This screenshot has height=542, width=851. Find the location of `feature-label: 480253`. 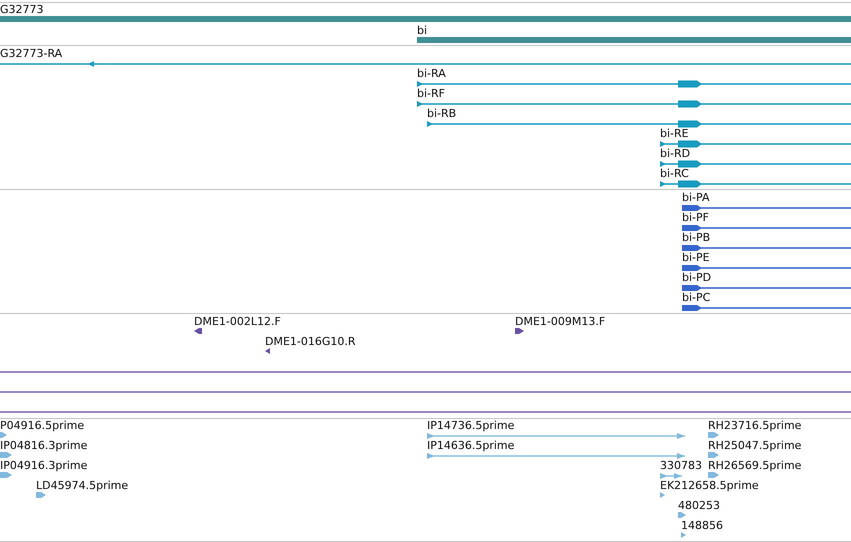

feature-label: 480253 is located at coordinates (699, 505).